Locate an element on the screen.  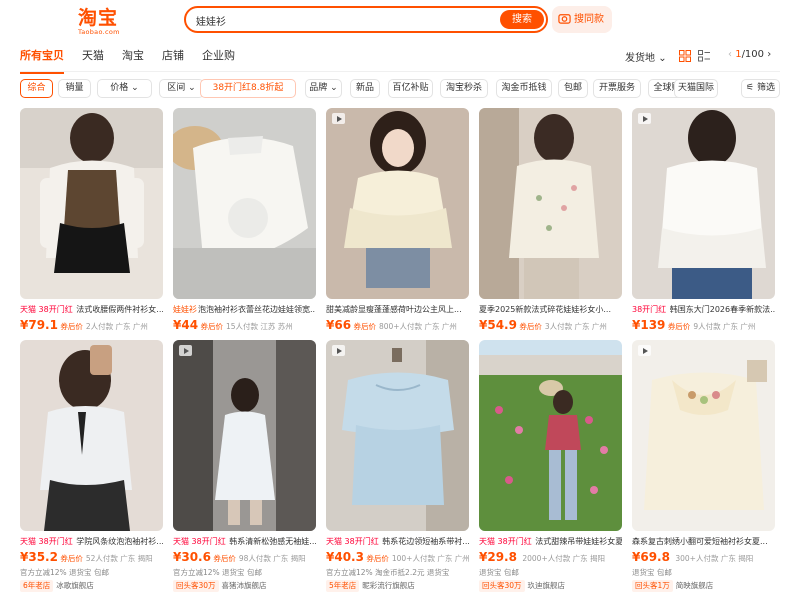
price-value: ¥69.8 is located at coordinates (651, 557).